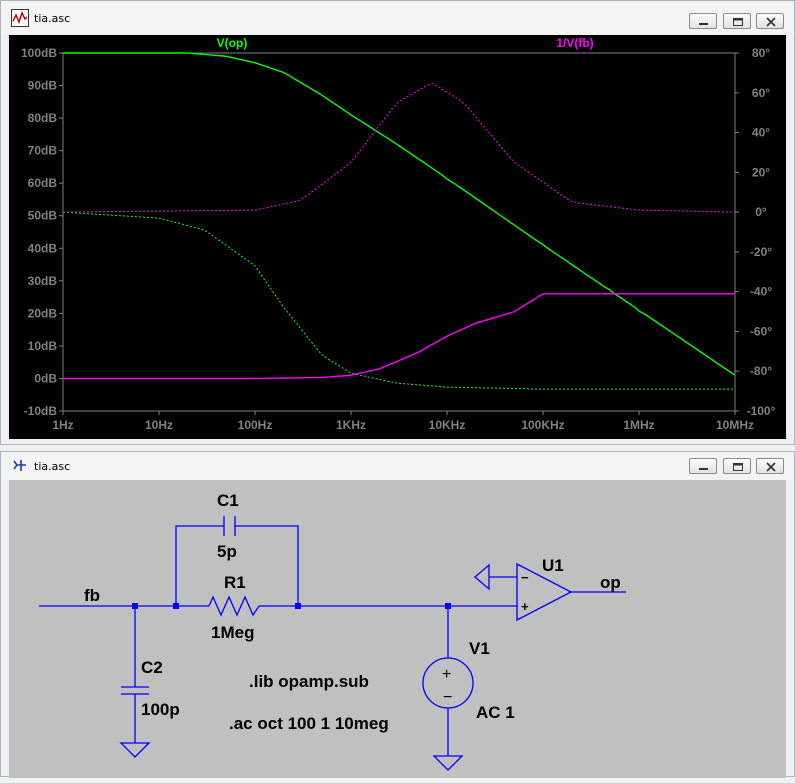  What do you see at coordinates (52, 466) in the screenshot?
I see `schematic-window-title: tia.asc` at bounding box center [52, 466].